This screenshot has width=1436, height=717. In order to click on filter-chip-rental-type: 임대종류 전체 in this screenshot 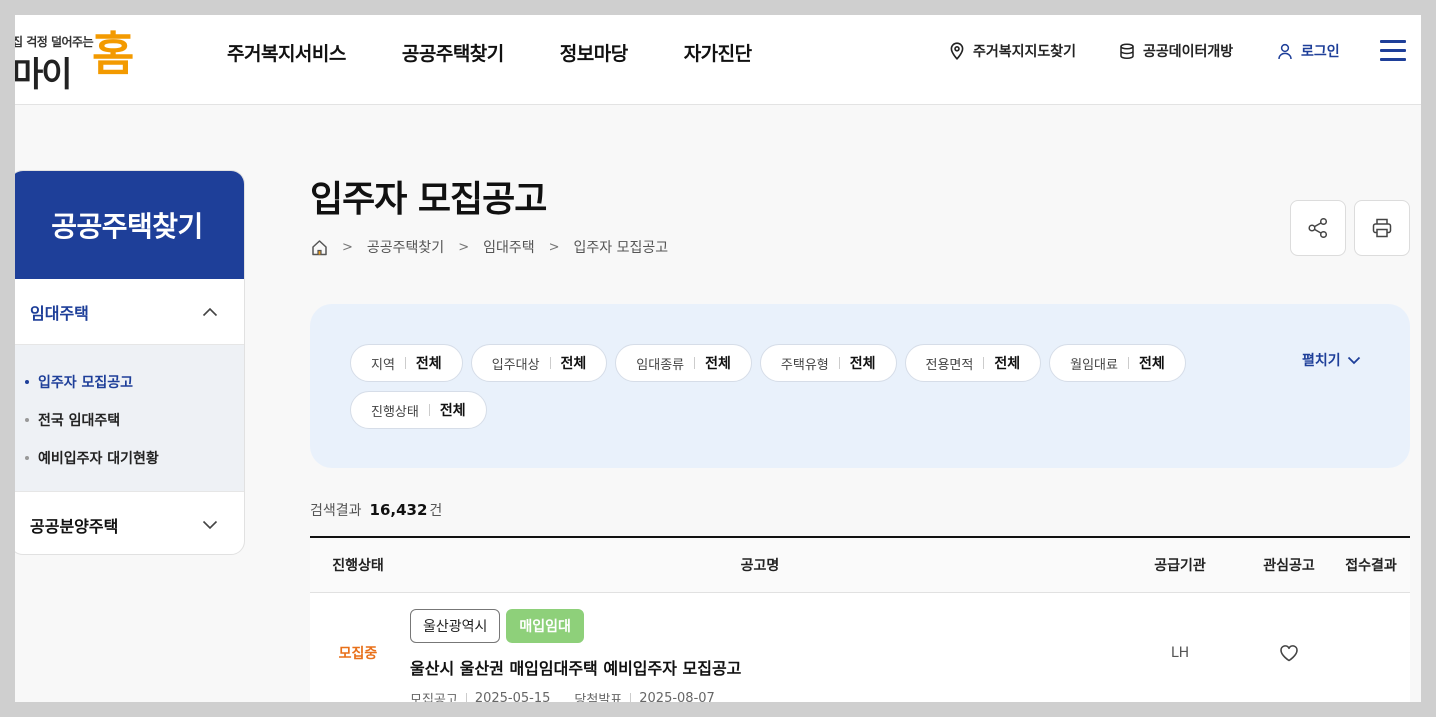, I will do `click(683, 363)`.